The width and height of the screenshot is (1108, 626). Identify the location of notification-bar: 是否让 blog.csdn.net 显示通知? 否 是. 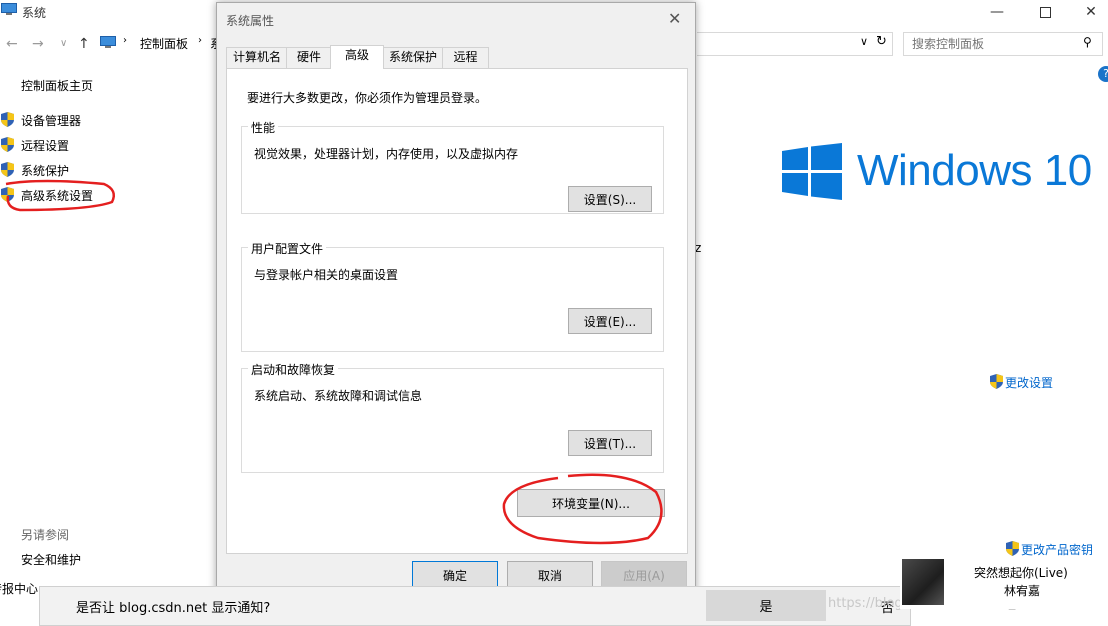
(475, 606).